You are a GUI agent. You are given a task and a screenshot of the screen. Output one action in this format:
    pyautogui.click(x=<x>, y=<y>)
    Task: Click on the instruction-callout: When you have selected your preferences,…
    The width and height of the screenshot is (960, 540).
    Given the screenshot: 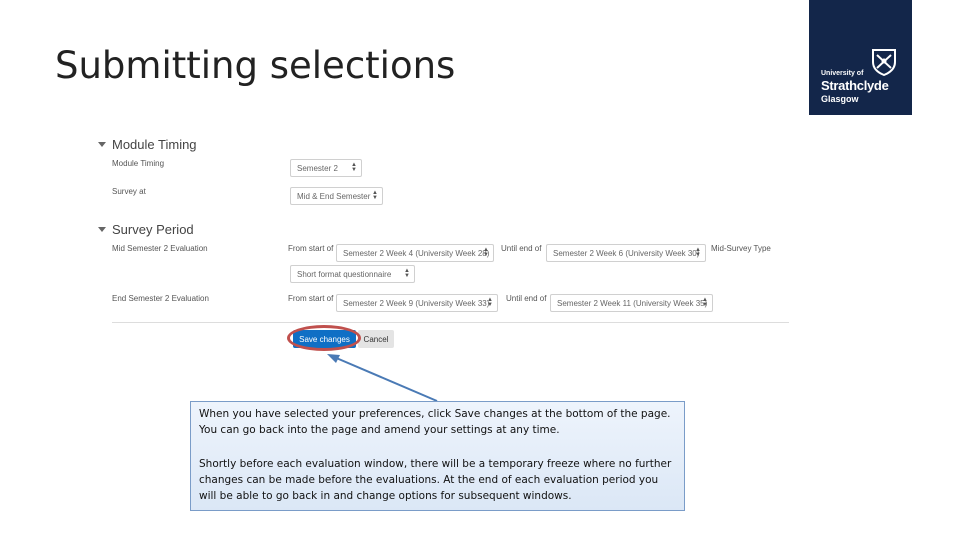 What is the action you would take?
    pyautogui.click(x=437, y=456)
    